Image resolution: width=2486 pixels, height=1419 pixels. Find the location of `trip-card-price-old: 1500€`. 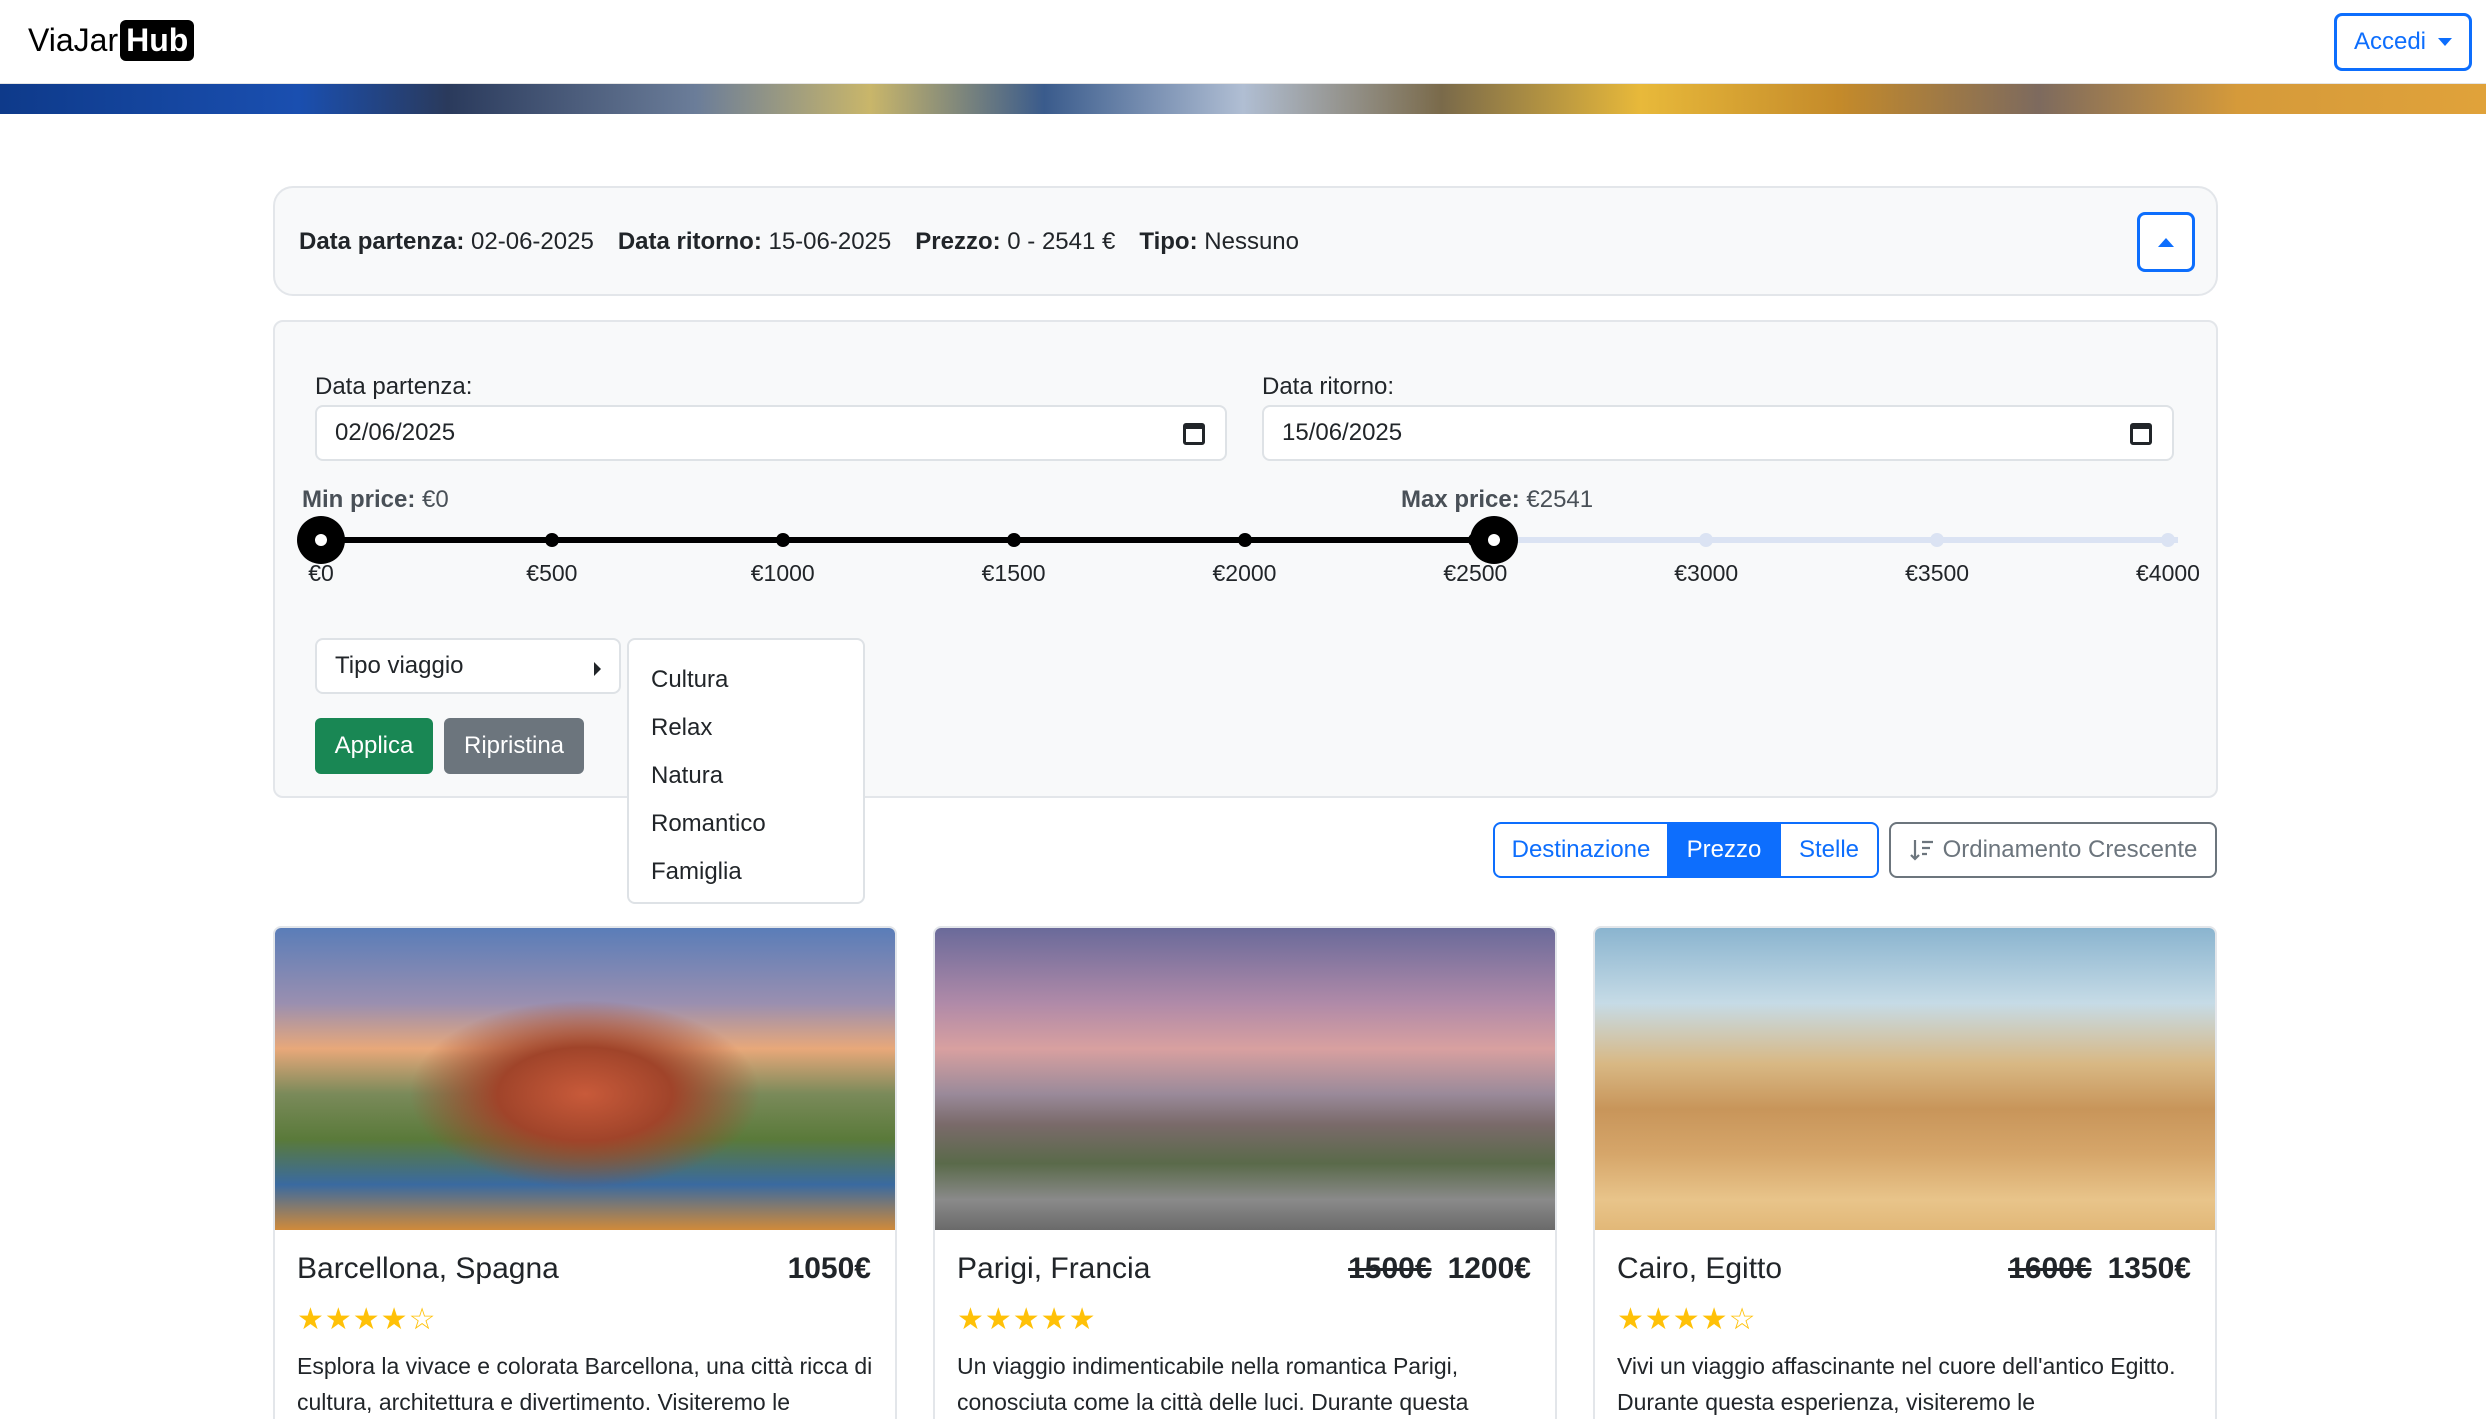

trip-card-price-old: 1500€ is located at coordinates (1390, 1268).